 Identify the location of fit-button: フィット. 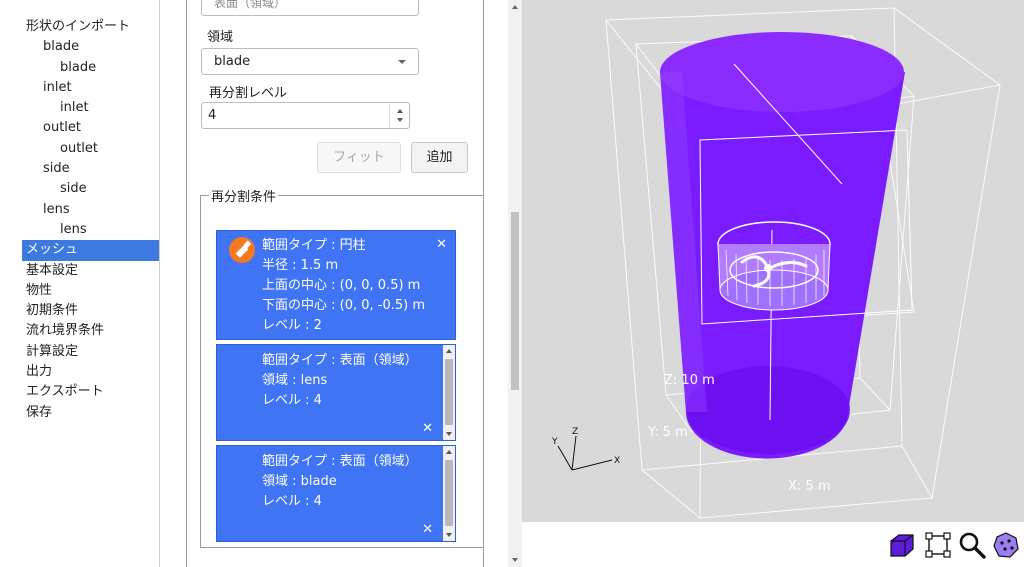
(359, 157).